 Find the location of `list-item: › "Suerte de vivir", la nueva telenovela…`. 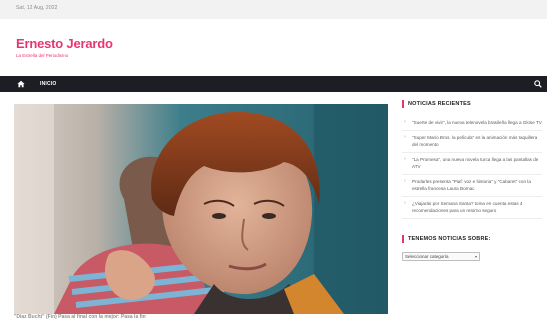

list-item: › "Suerte de vivir", la nueva telenovela… is located at coordinates (472, 123).